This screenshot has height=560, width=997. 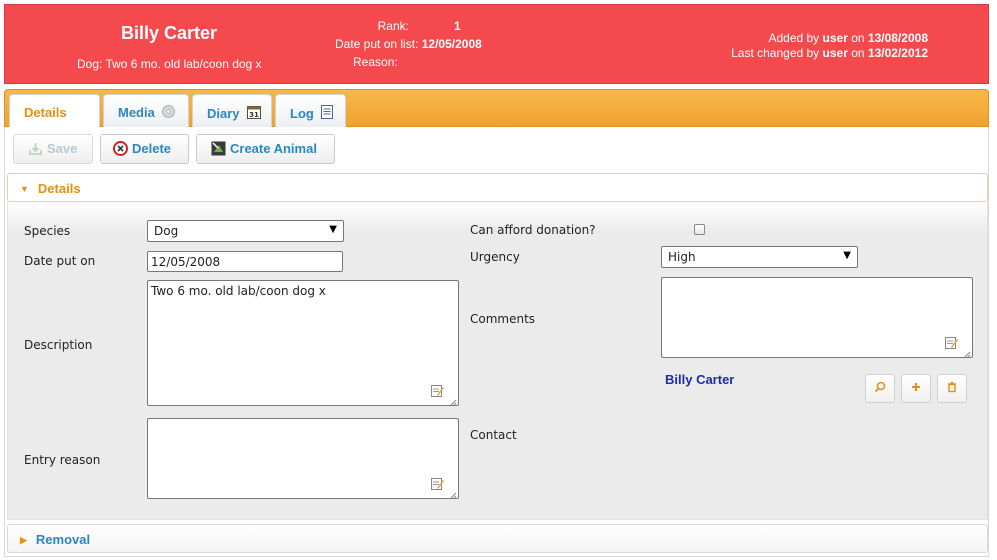 I want to click on svg-text: 31, so click(x=254, y=115).